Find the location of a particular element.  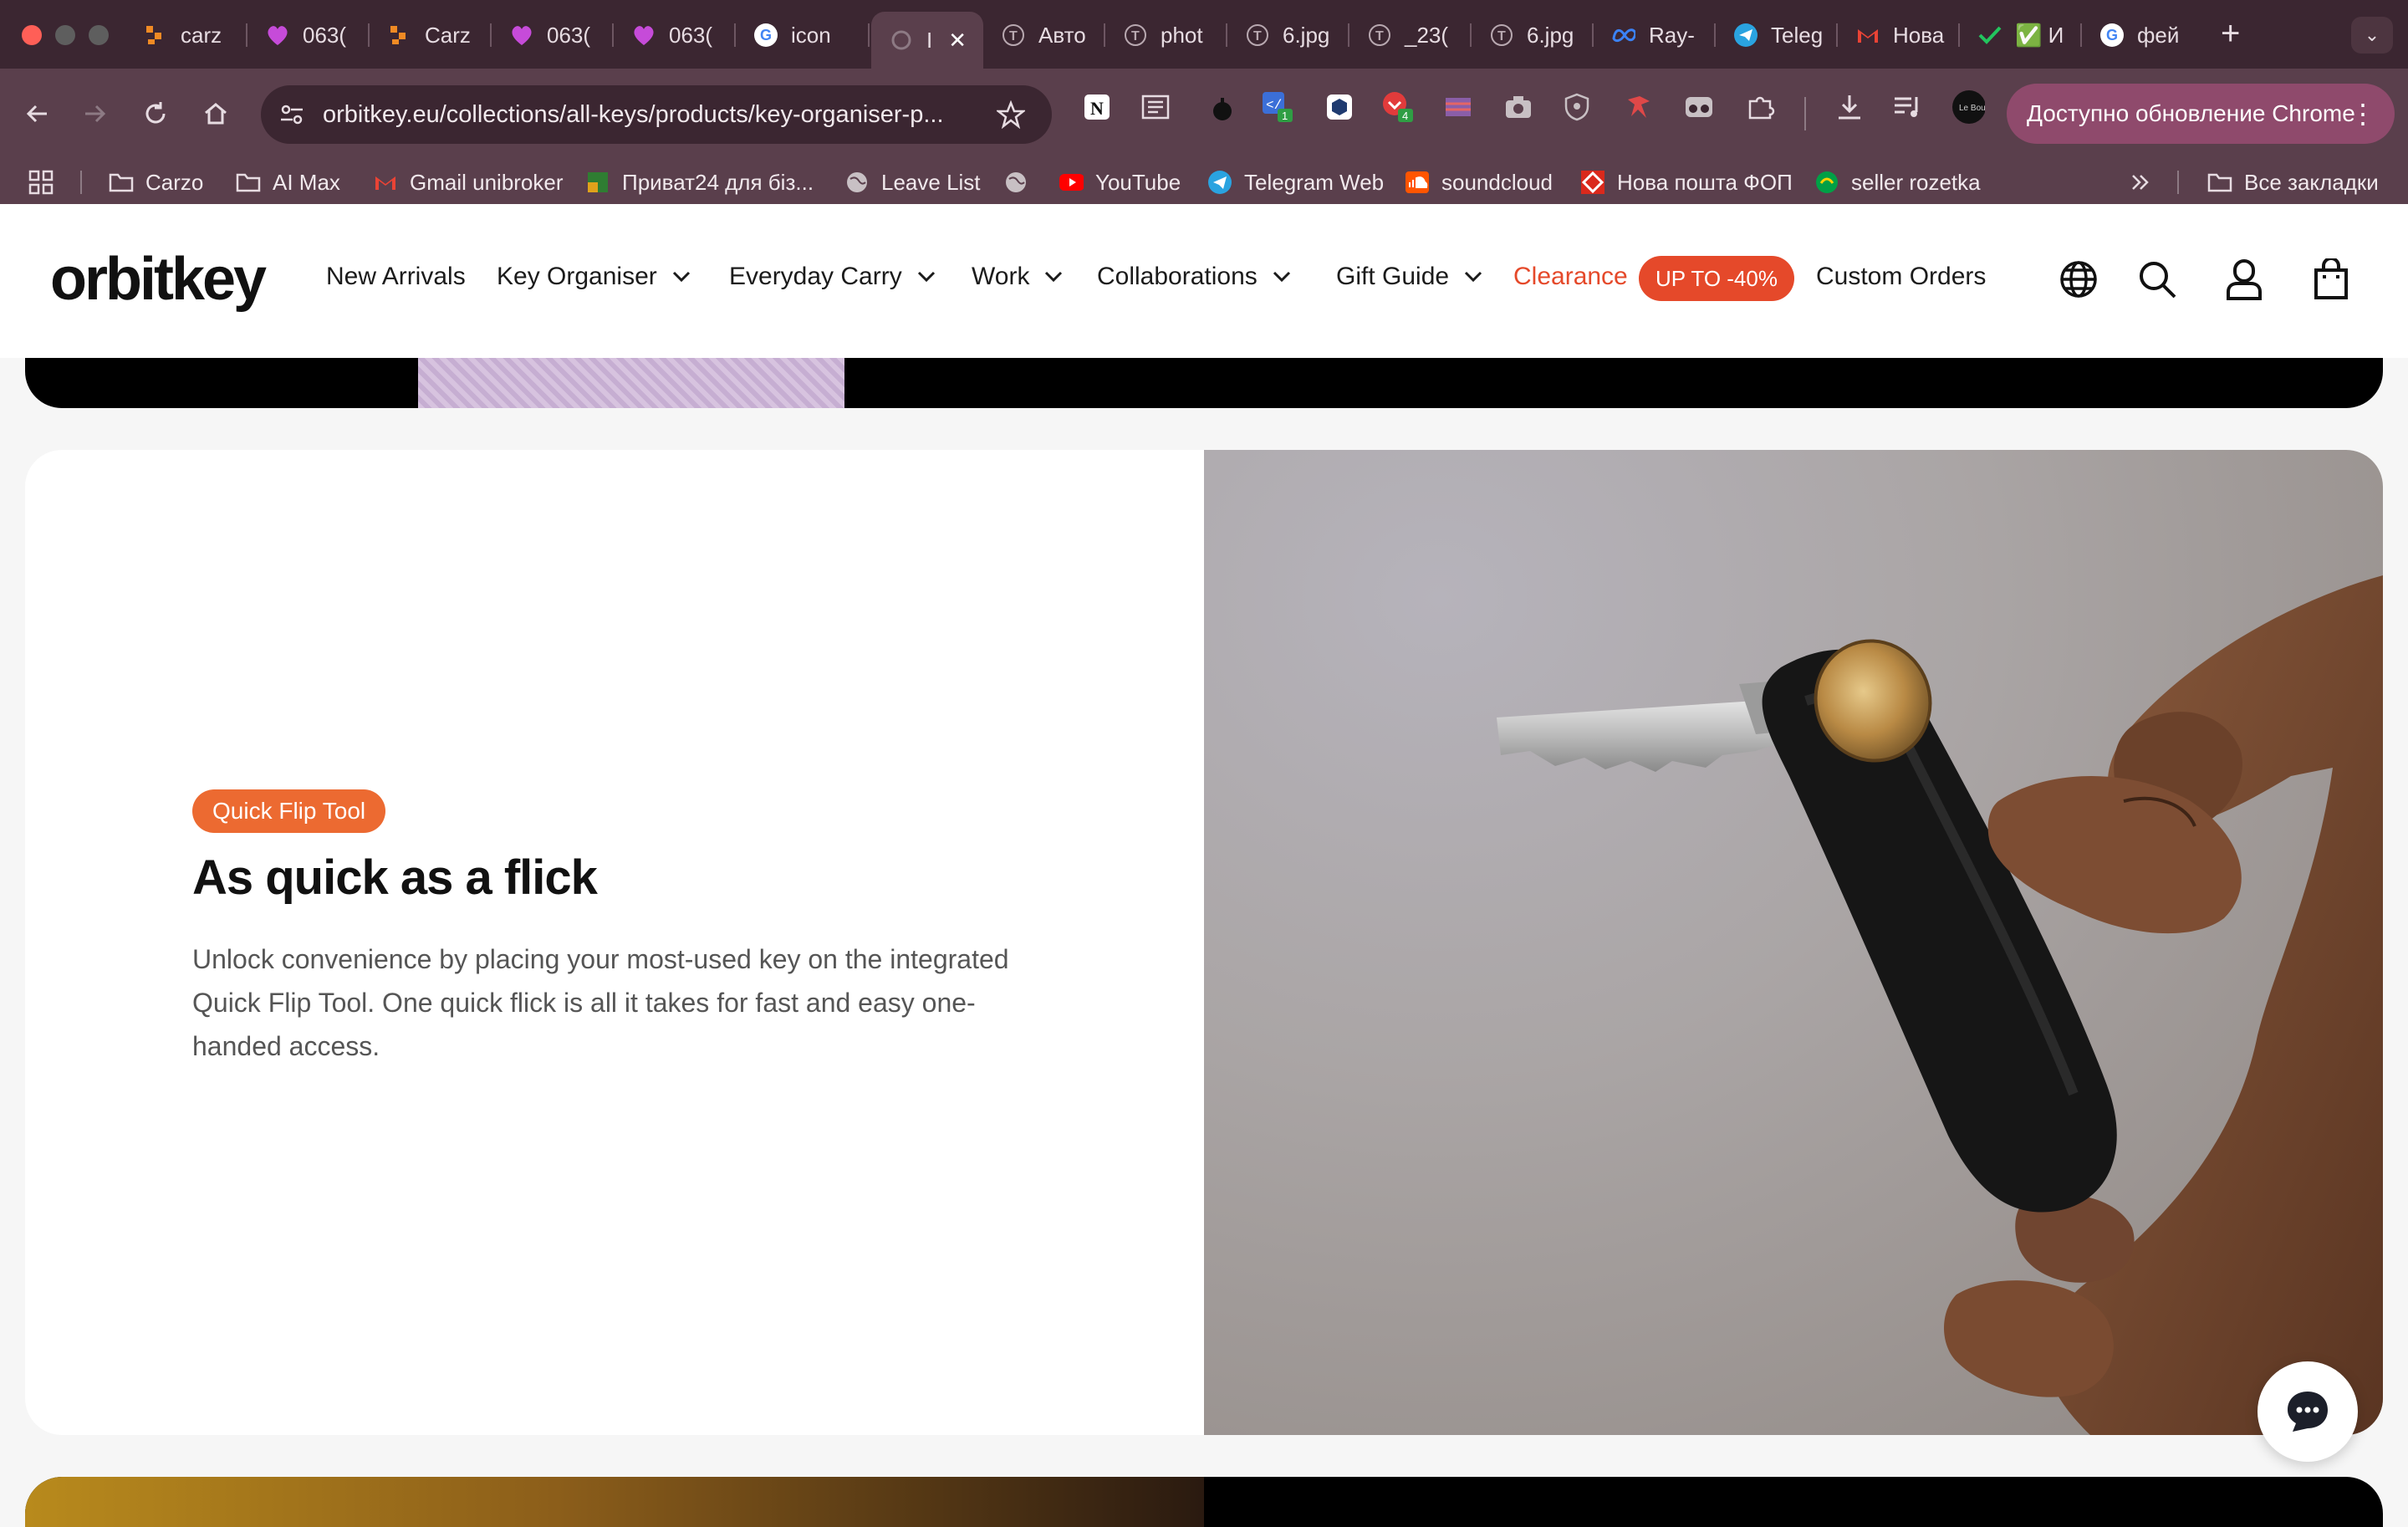

bookmark-item: Нова пошта ФОП is located at coordinates (1687, 183).